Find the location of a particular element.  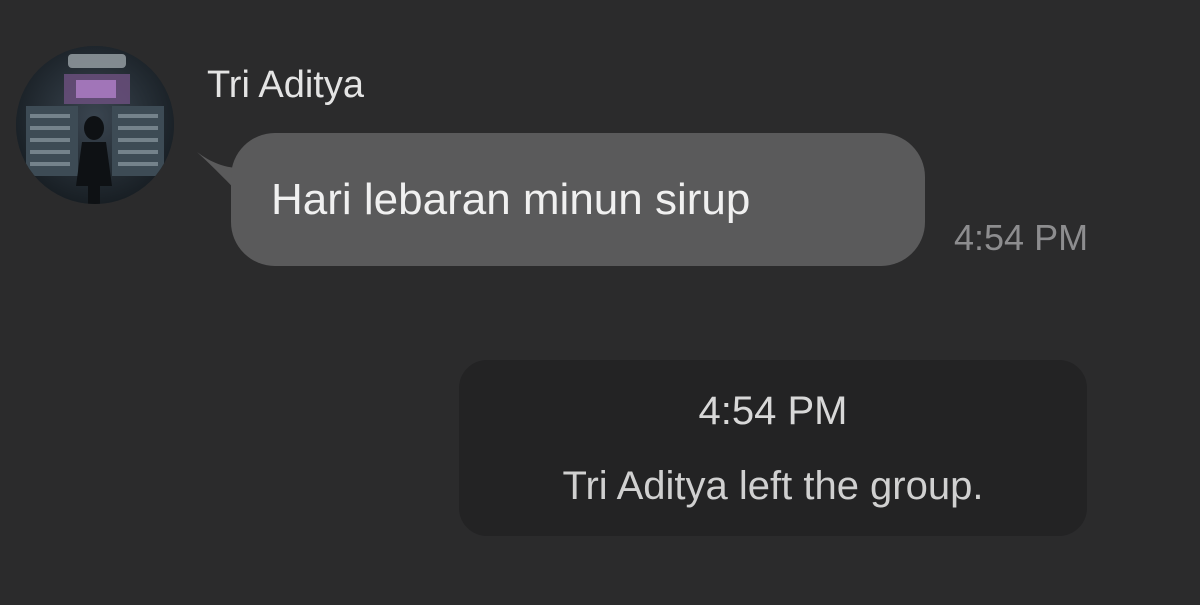

system-notice-text: Tri Aditya left the group. is located at coordinates (773, 486).